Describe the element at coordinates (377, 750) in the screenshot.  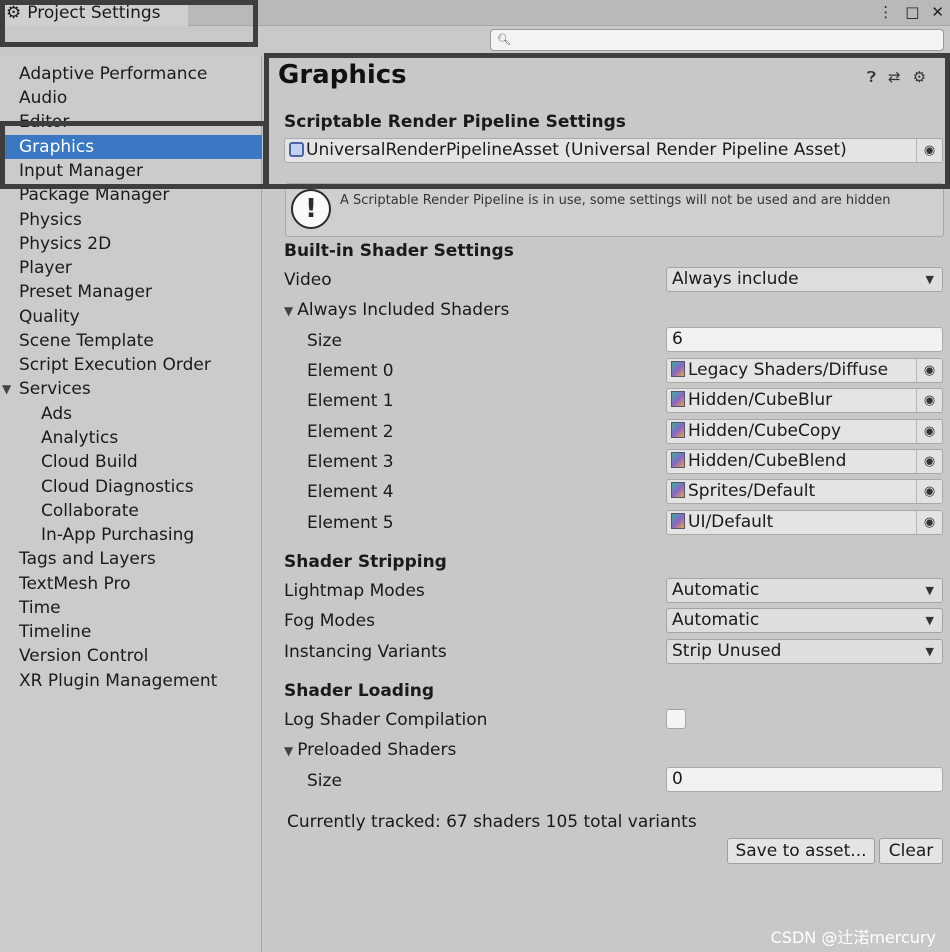
I see `preloaded-label: Preloaded Shaders` at that location.